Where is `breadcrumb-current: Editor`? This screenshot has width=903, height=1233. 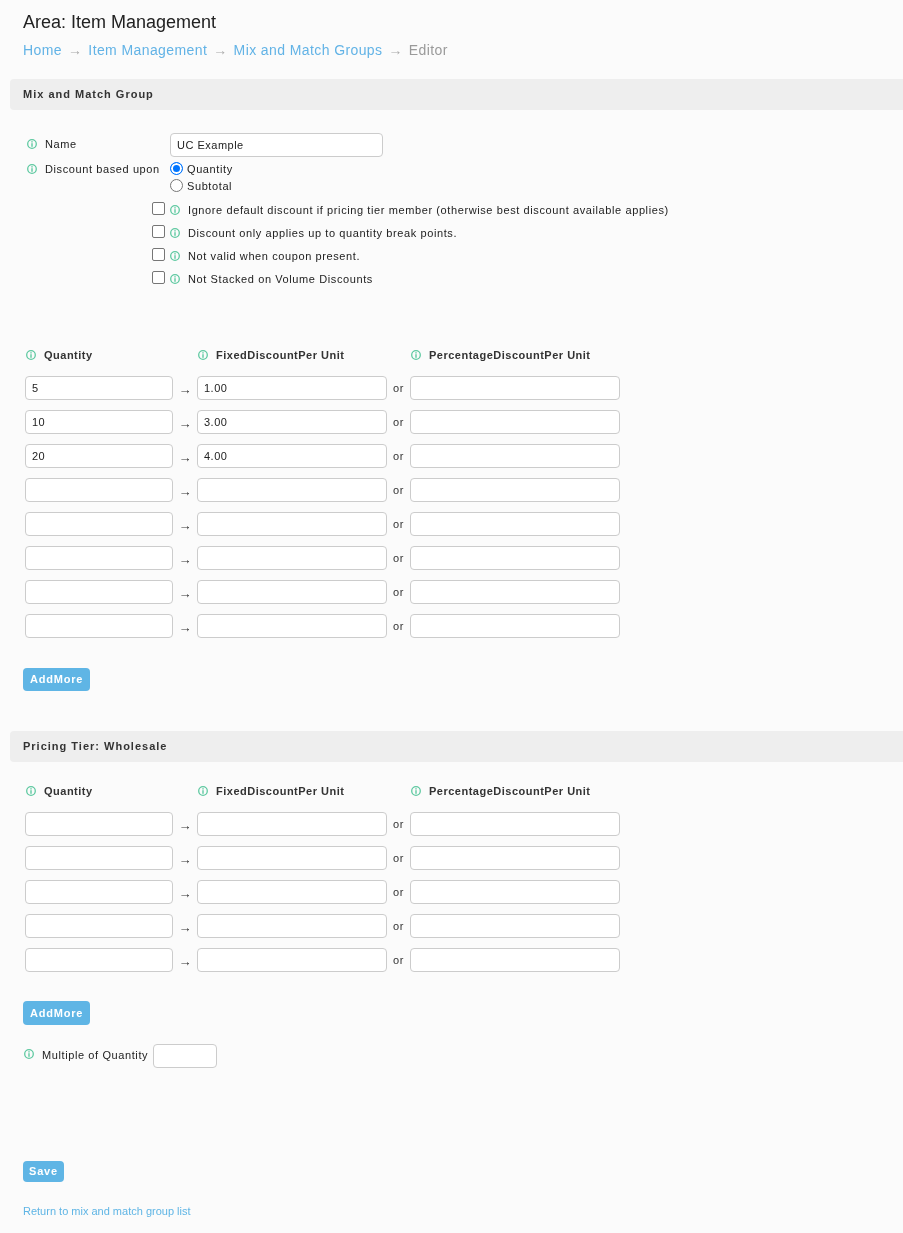
breadcrumb-current: Editor is located at coordinates (428, 50).